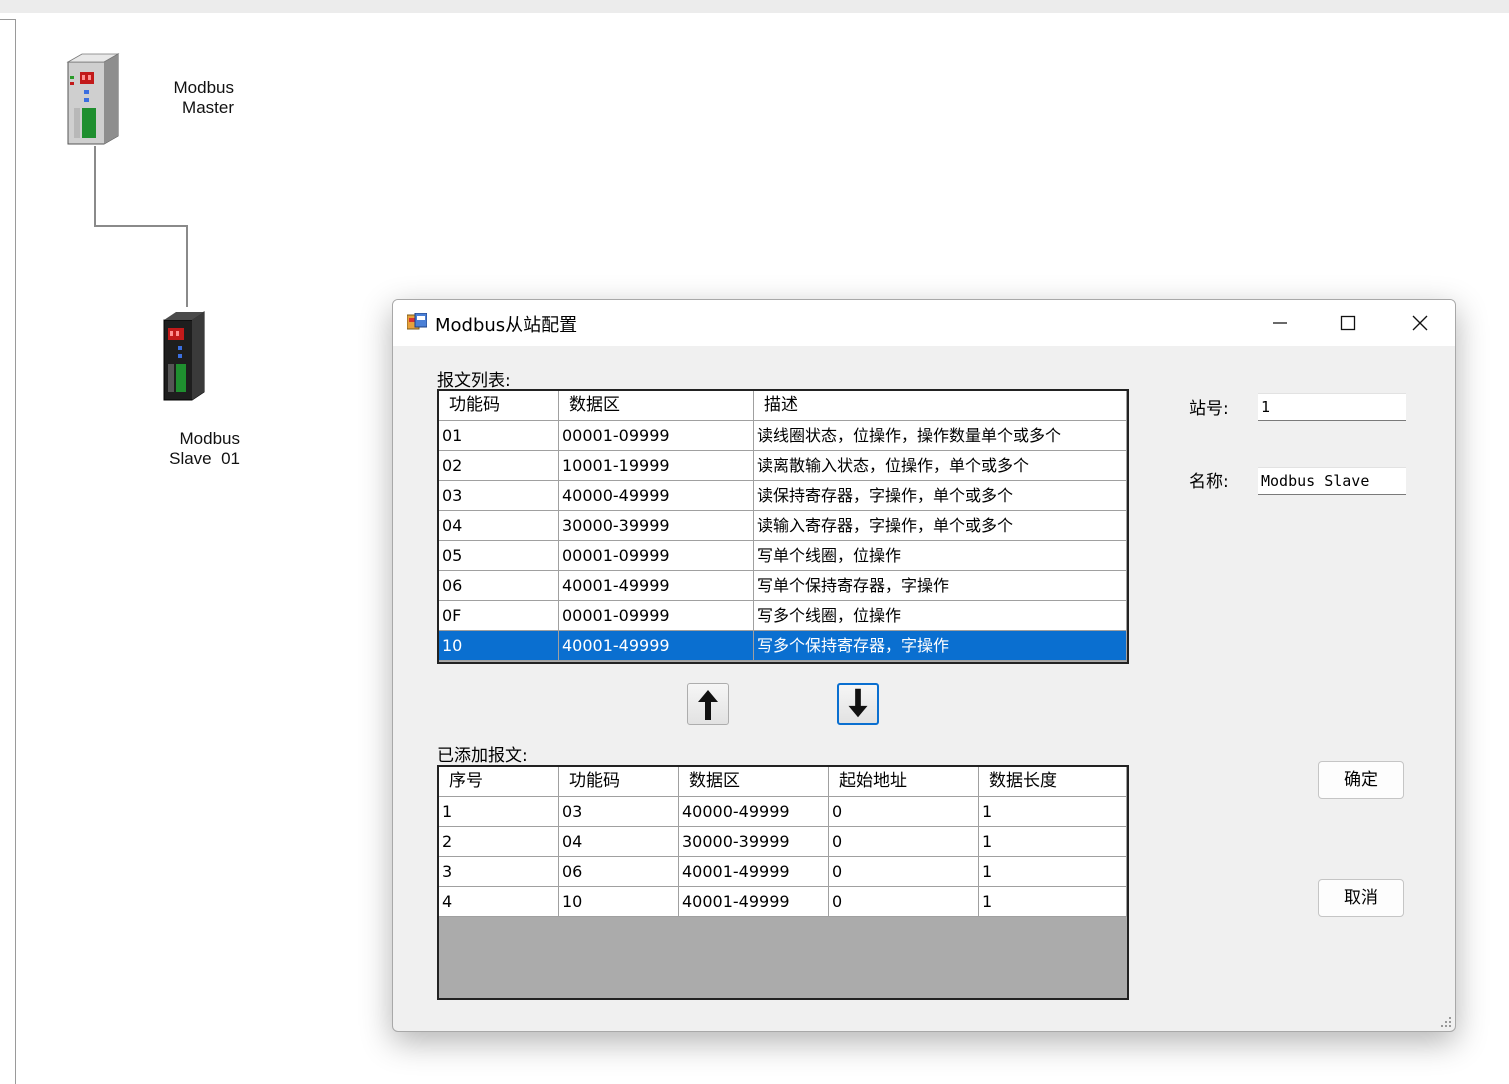  I want to click on title-bar: Modbus从站配置, so click(924, 323).